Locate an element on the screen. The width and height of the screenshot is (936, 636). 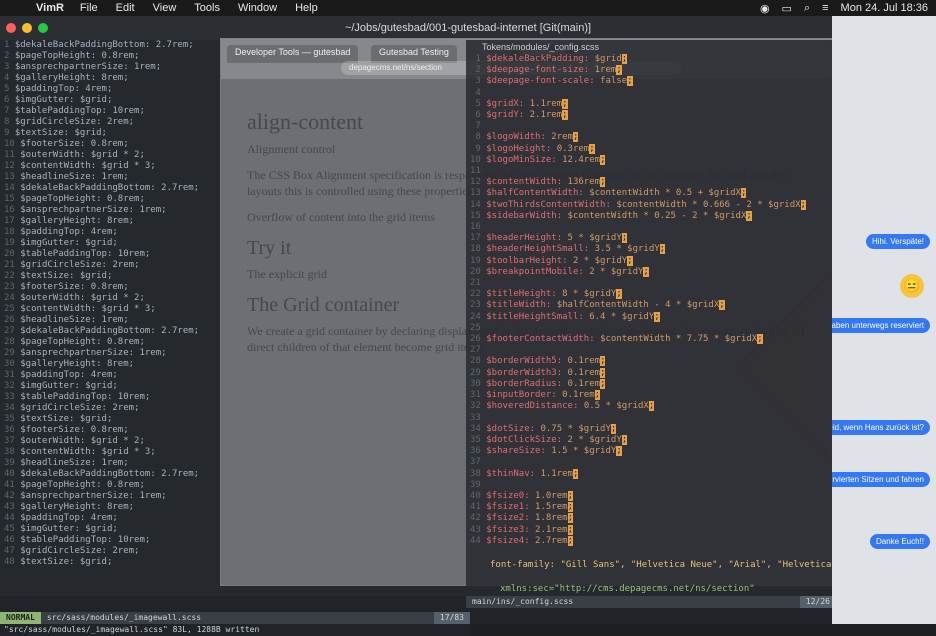
battery-icon: ▭ is located at coordinates (787, 8).